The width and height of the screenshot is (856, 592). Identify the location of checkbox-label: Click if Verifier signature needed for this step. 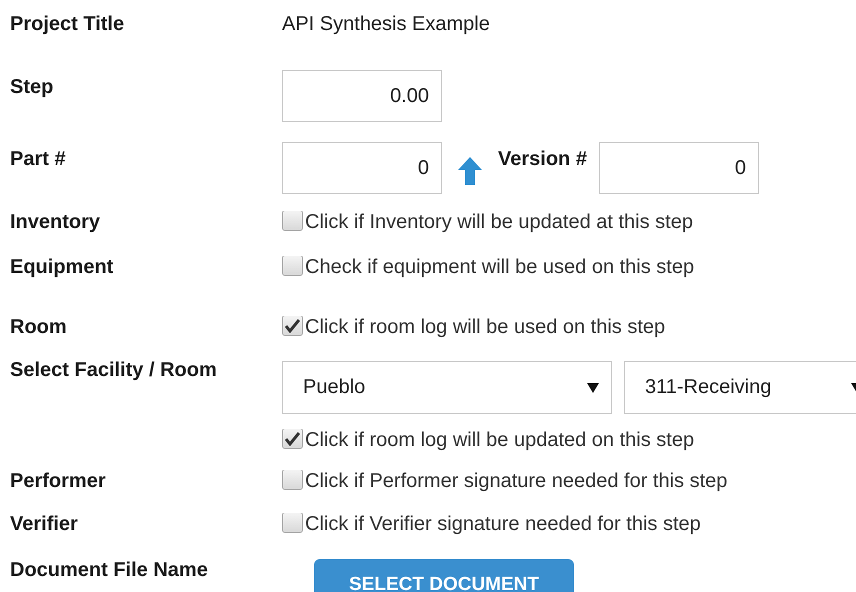
(503, 524).